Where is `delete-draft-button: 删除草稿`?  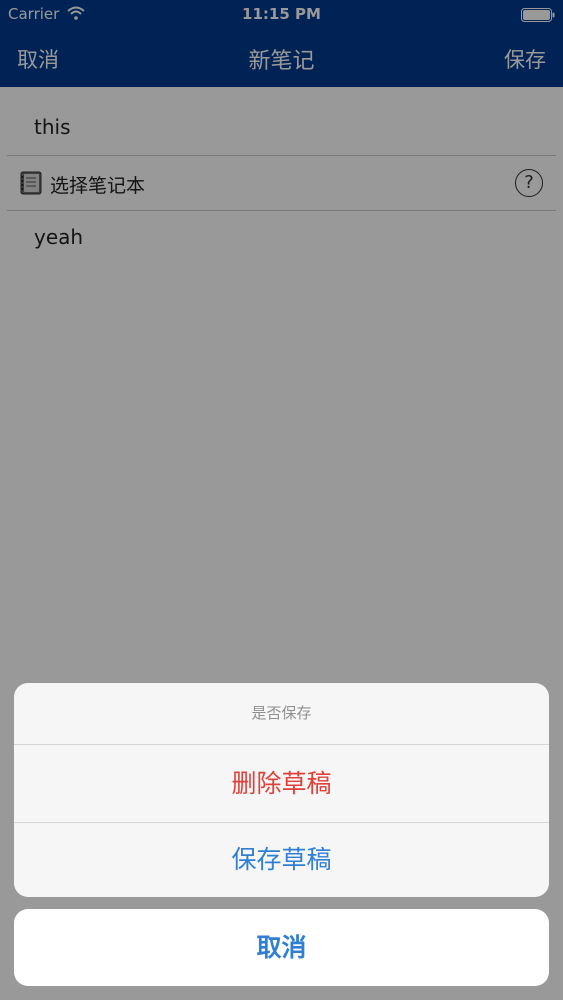
delete-draft-button: 删除草稿 is located at coordinates (281, 783).